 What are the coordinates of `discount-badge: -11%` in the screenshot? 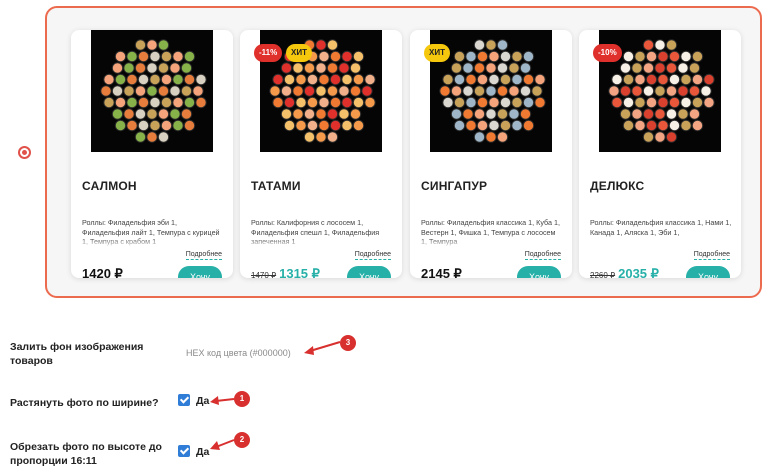 It's located at (268, 53).